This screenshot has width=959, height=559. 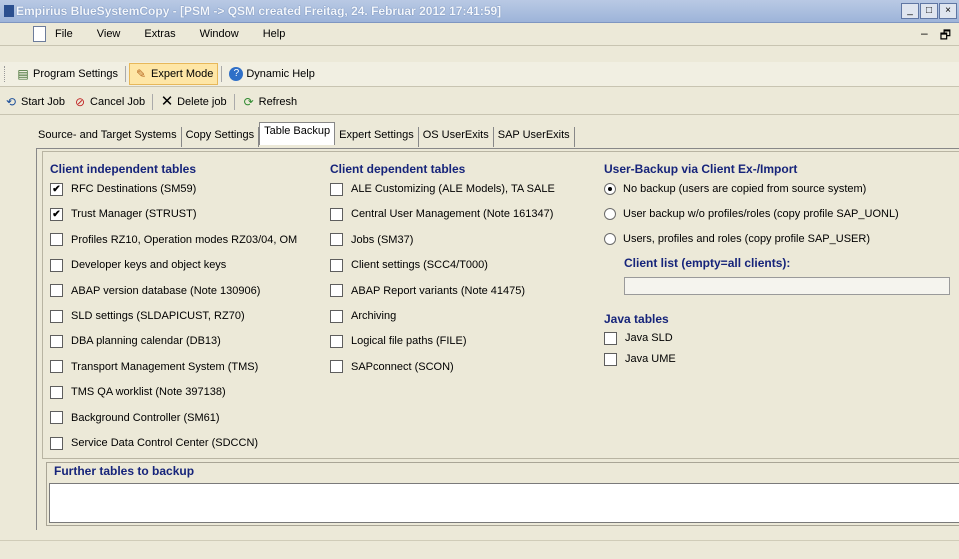 I want to click on client-list-input, so click(x=787, y=286).